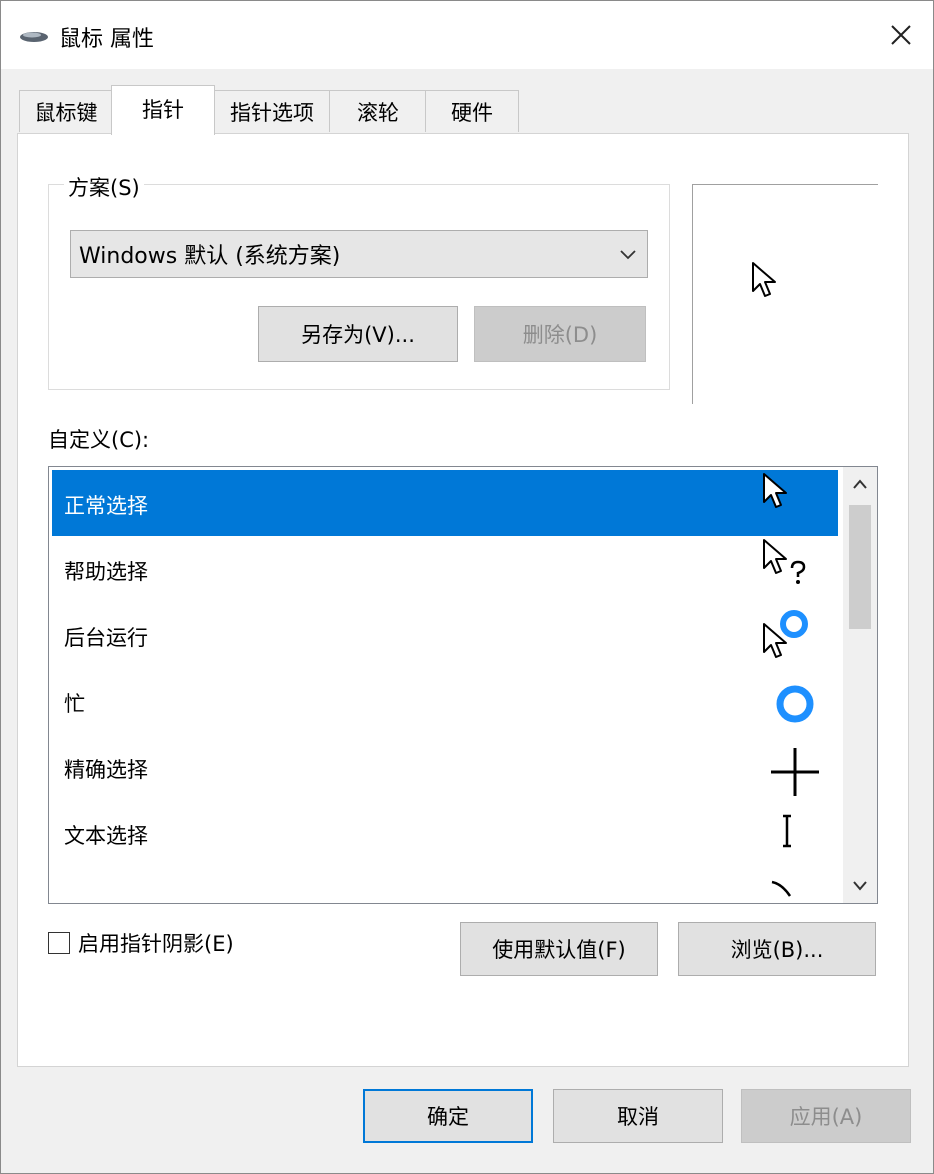 Image resolution: width=934 pixels, height=1174 pixels. Describe the element at coordinates (272, 111) in the screenshot. I see `tab-pointer-options: 指针选项` at that location.